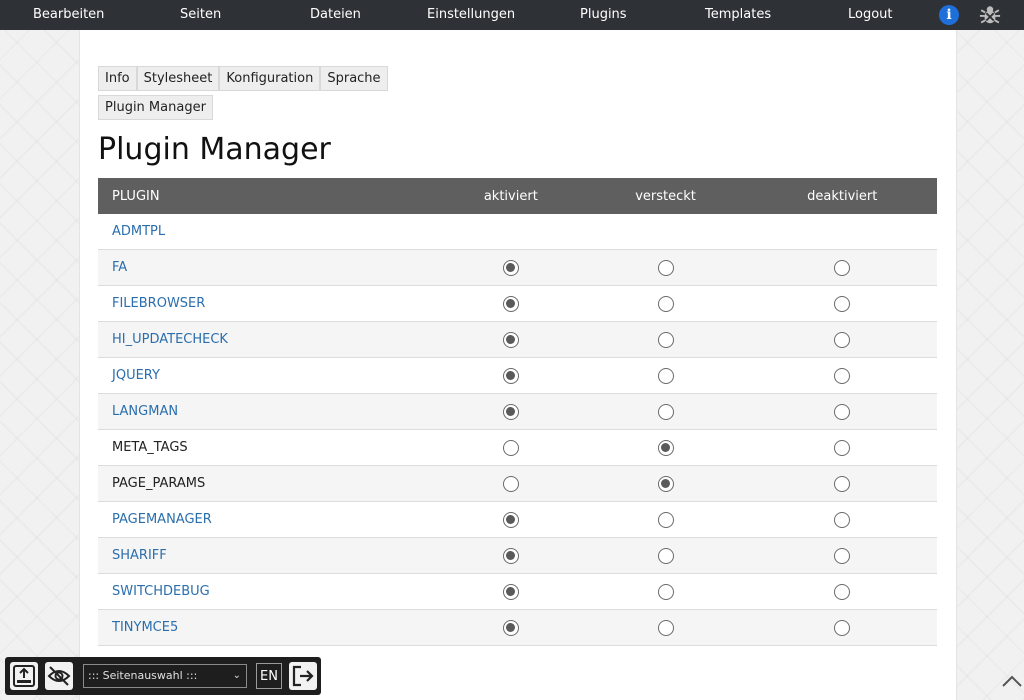  I want to click on plugin-link: ADMTPL, so click(138, 231).